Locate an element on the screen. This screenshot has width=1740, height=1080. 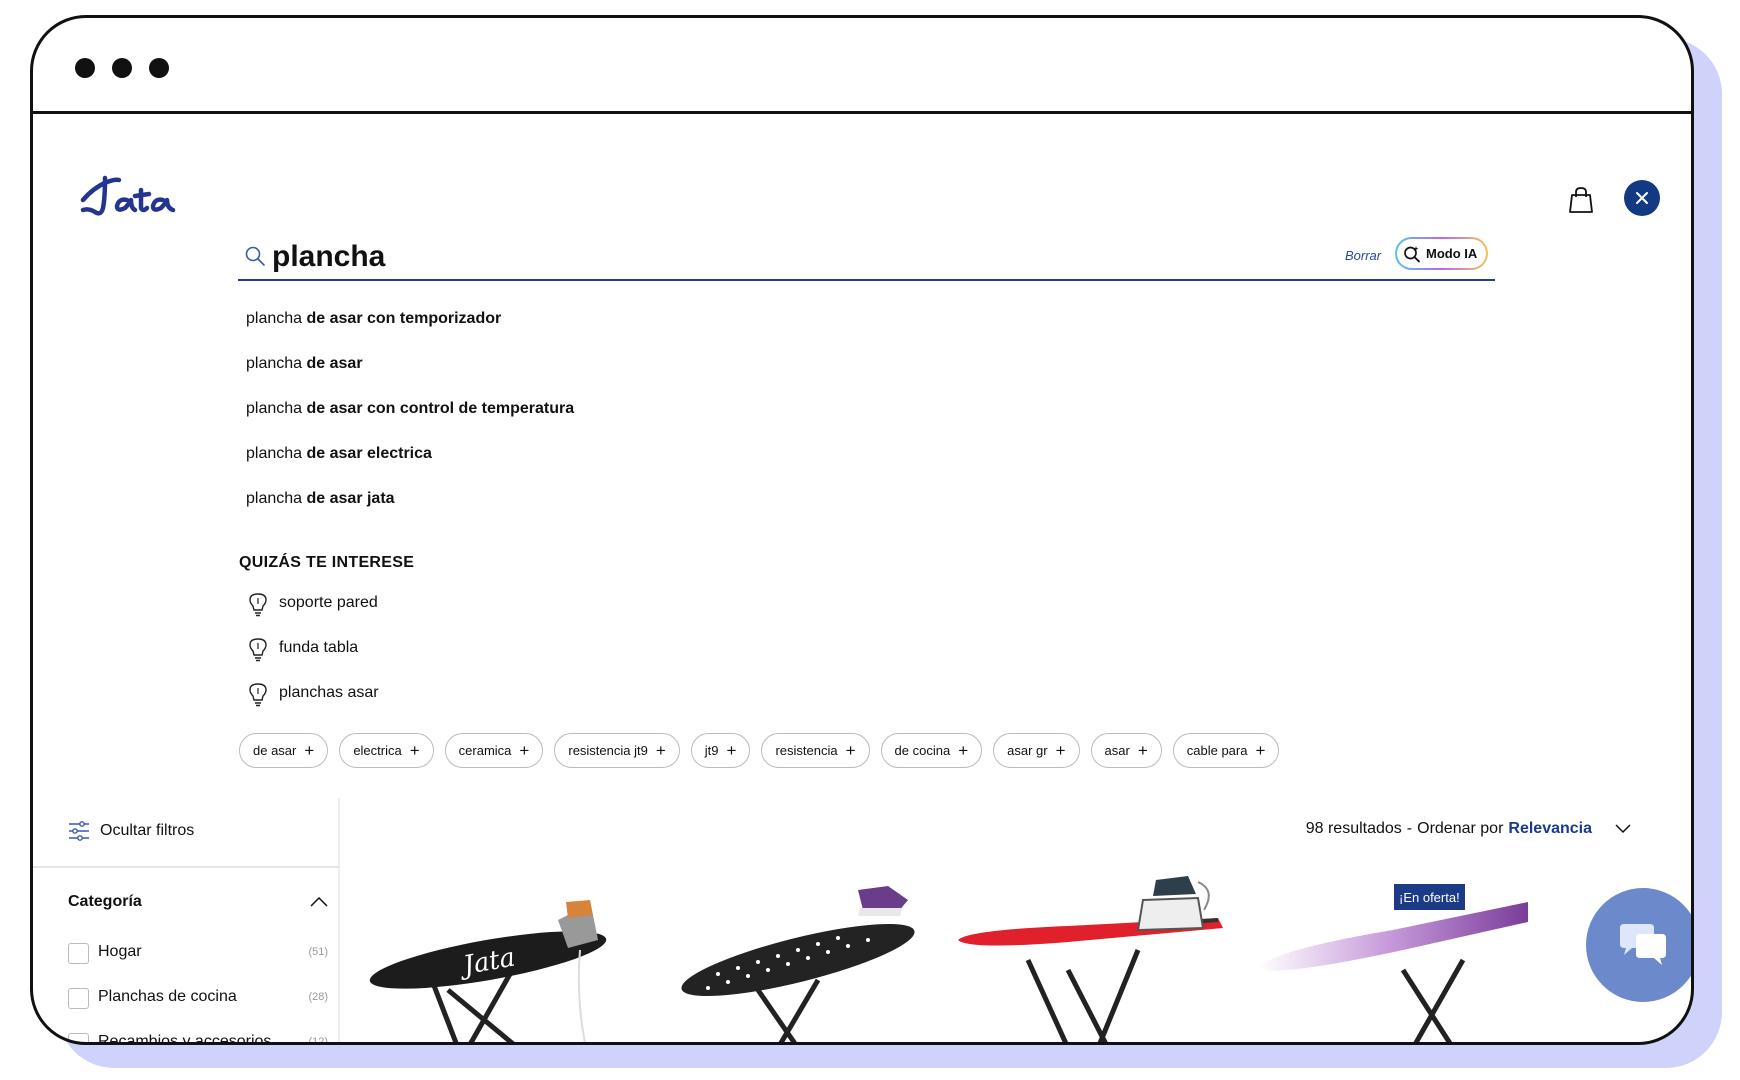
product-image-ironing-board-red is located at coordinates (1090, 959).